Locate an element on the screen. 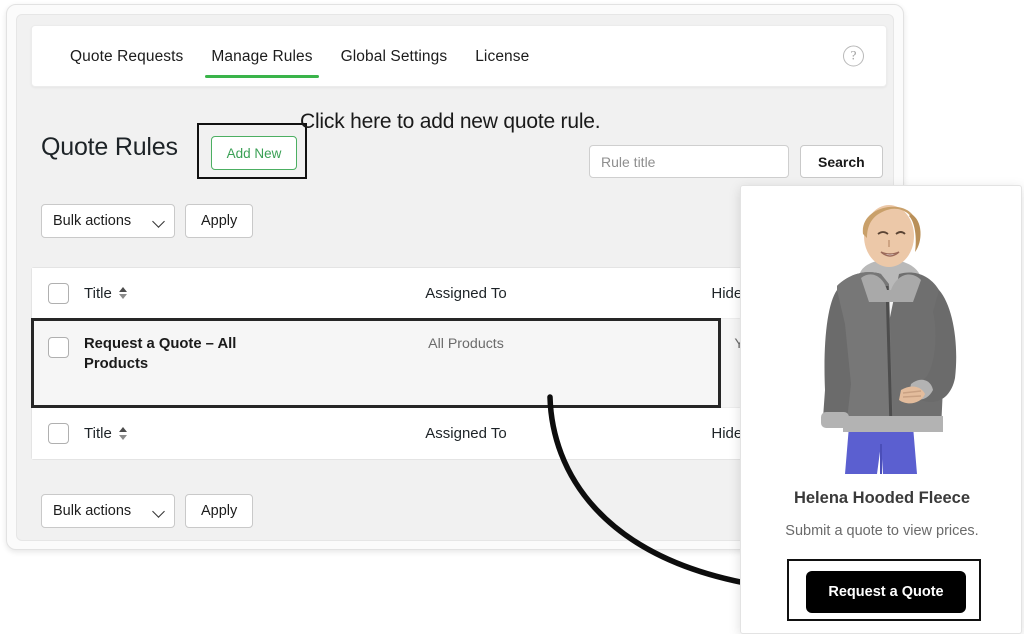  tab-manage-rules: Manage Rules is located at coordinates (261, 57).